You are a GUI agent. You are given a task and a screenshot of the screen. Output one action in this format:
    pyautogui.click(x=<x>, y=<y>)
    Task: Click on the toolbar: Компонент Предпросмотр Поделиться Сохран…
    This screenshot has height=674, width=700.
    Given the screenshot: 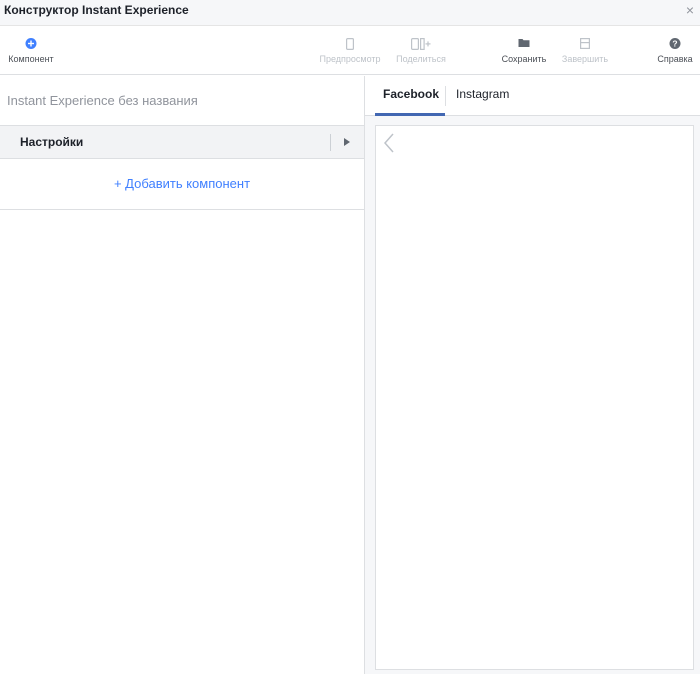 What is the action you would take?
    pyautogui.click(x=350, y=50)
    